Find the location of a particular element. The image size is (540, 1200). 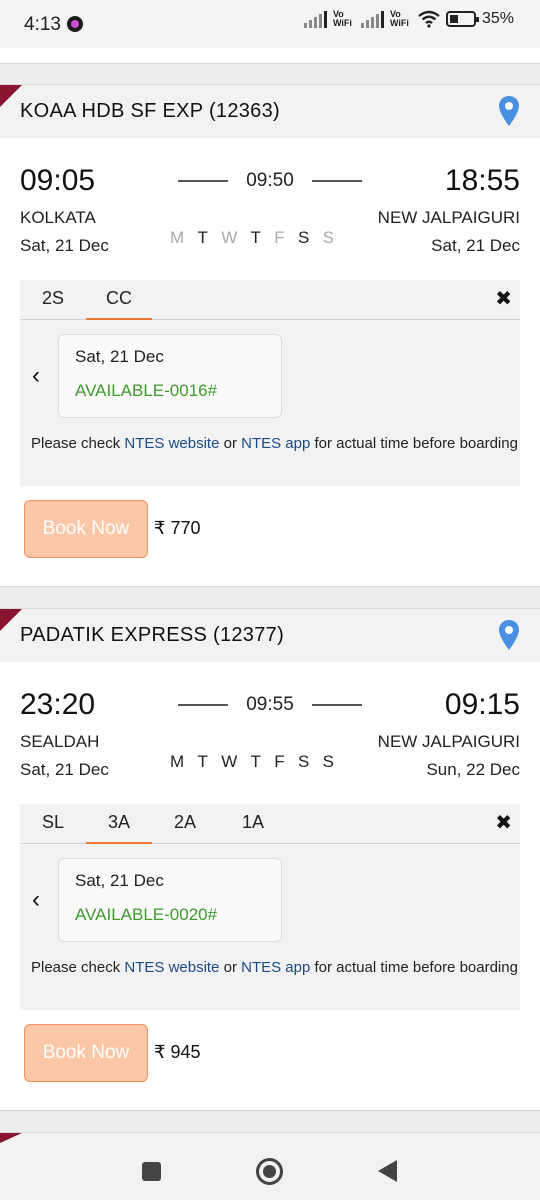

arrival-time: 09:15 is located at coordinates (482, 704).